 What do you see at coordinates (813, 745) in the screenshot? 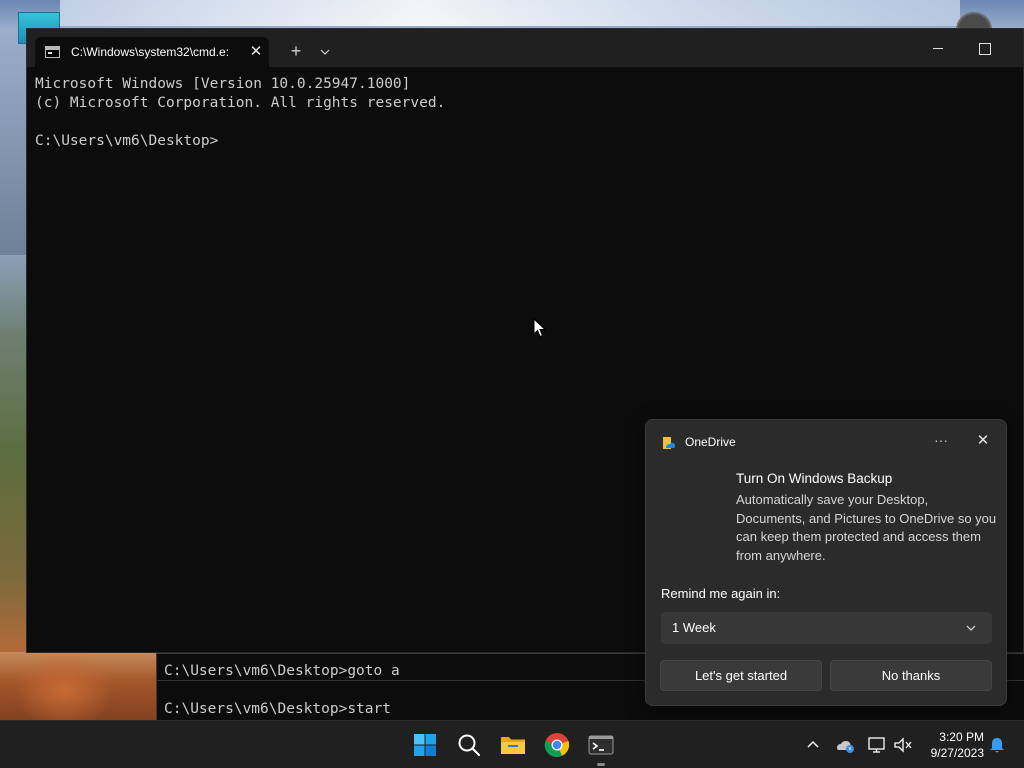
I see `chevron-up-icon` at bounding box center [813, 745].